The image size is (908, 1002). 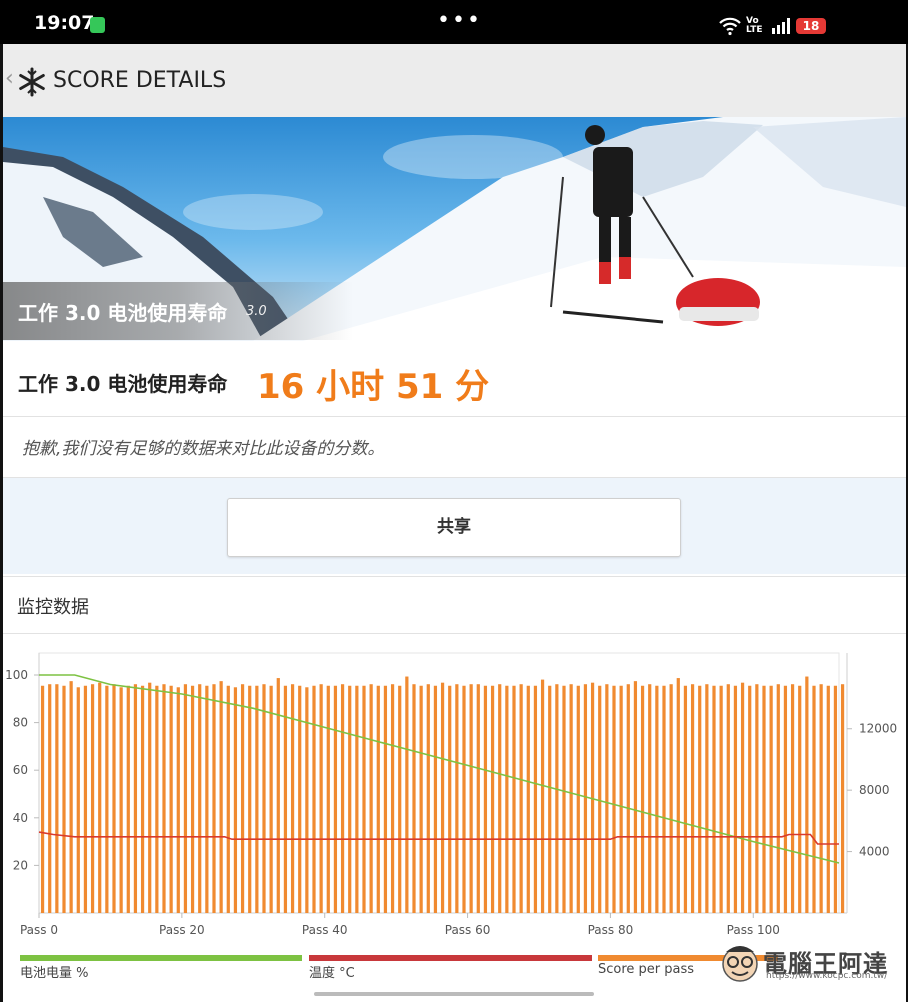 What do you see at coordinates (123, 384) in the screenshot?
I see `score-label: 工作 3.0 电池使用寿命` at bounding box center [123, 384].